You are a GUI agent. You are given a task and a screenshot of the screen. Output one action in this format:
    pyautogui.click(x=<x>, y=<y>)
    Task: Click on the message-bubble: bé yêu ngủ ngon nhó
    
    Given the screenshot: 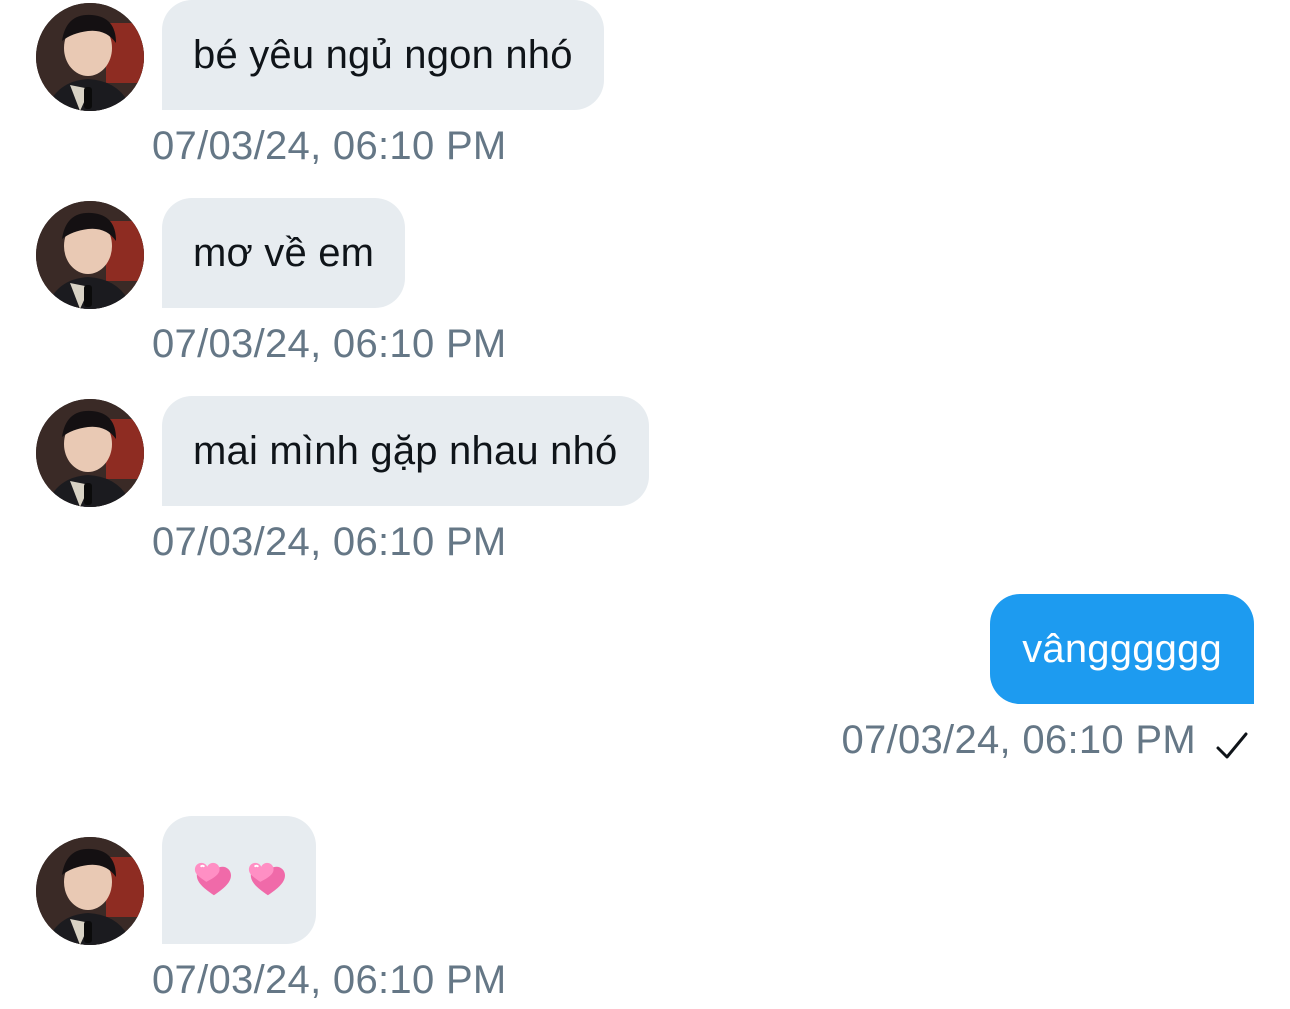 What is the action you would take?
    pyautogui.click(x=383, y=55)
    